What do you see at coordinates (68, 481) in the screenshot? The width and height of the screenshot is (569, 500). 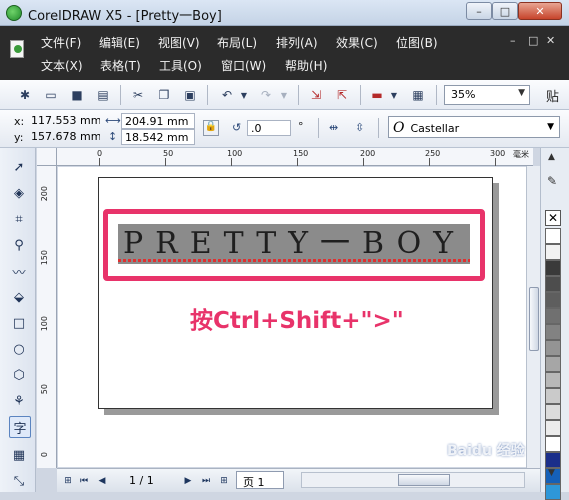 I see `add-page-icon: ⊞` at bounding box center [68, 481].